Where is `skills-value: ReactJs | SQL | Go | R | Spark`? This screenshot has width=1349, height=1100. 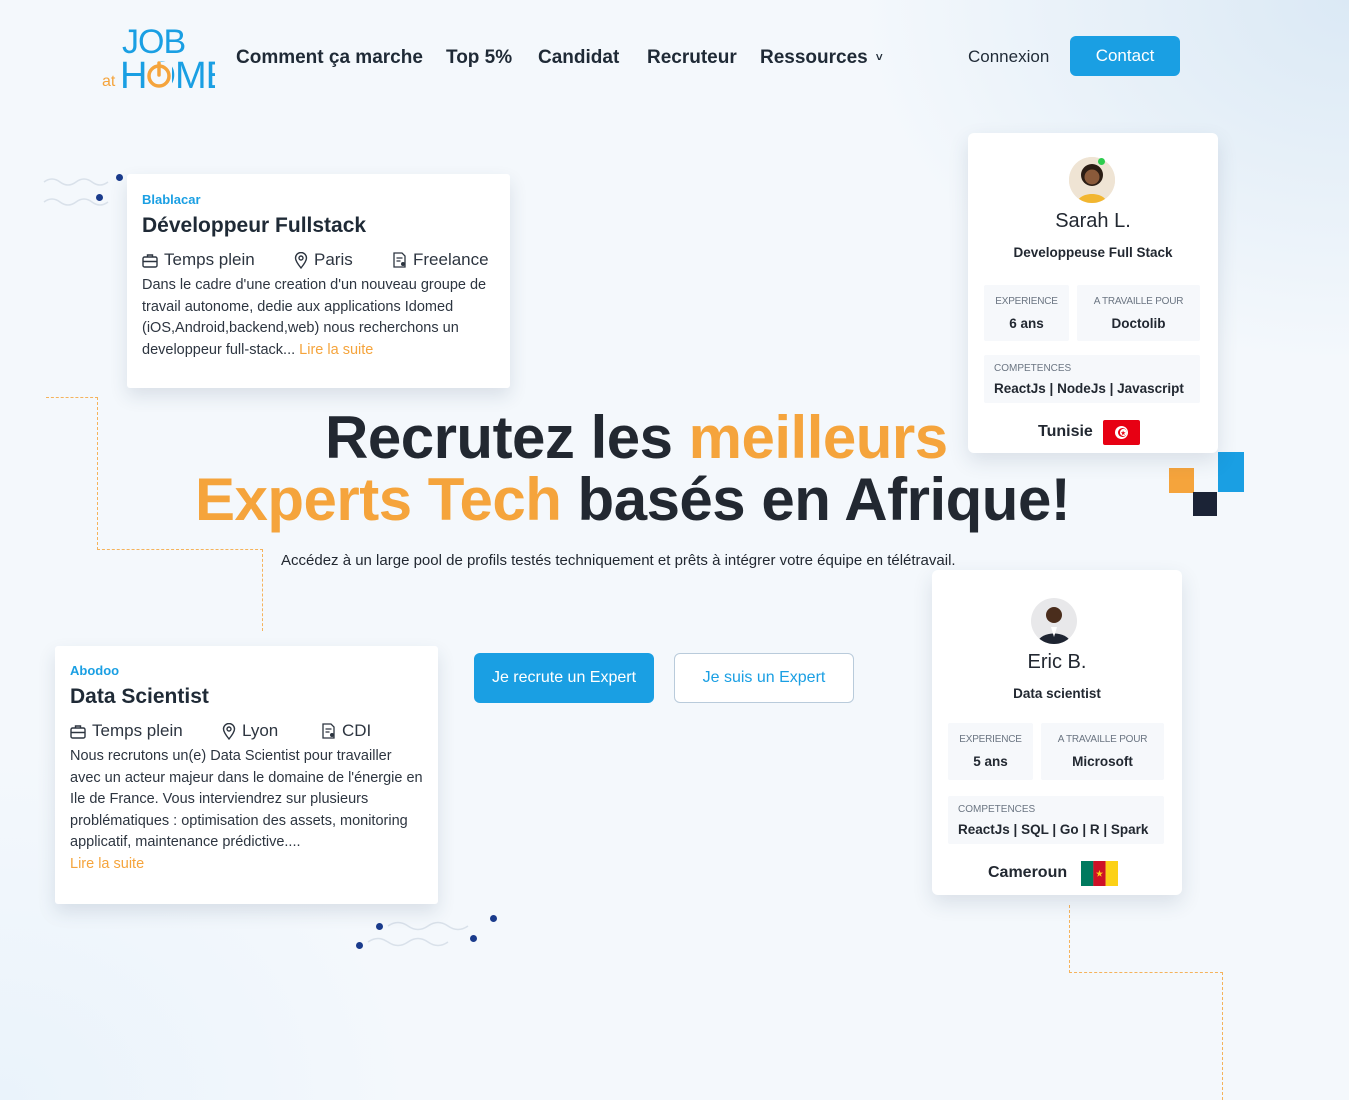 skills-value: ReactJs | SQL | Go | R | Spark is located at coordinates (1053, 829).